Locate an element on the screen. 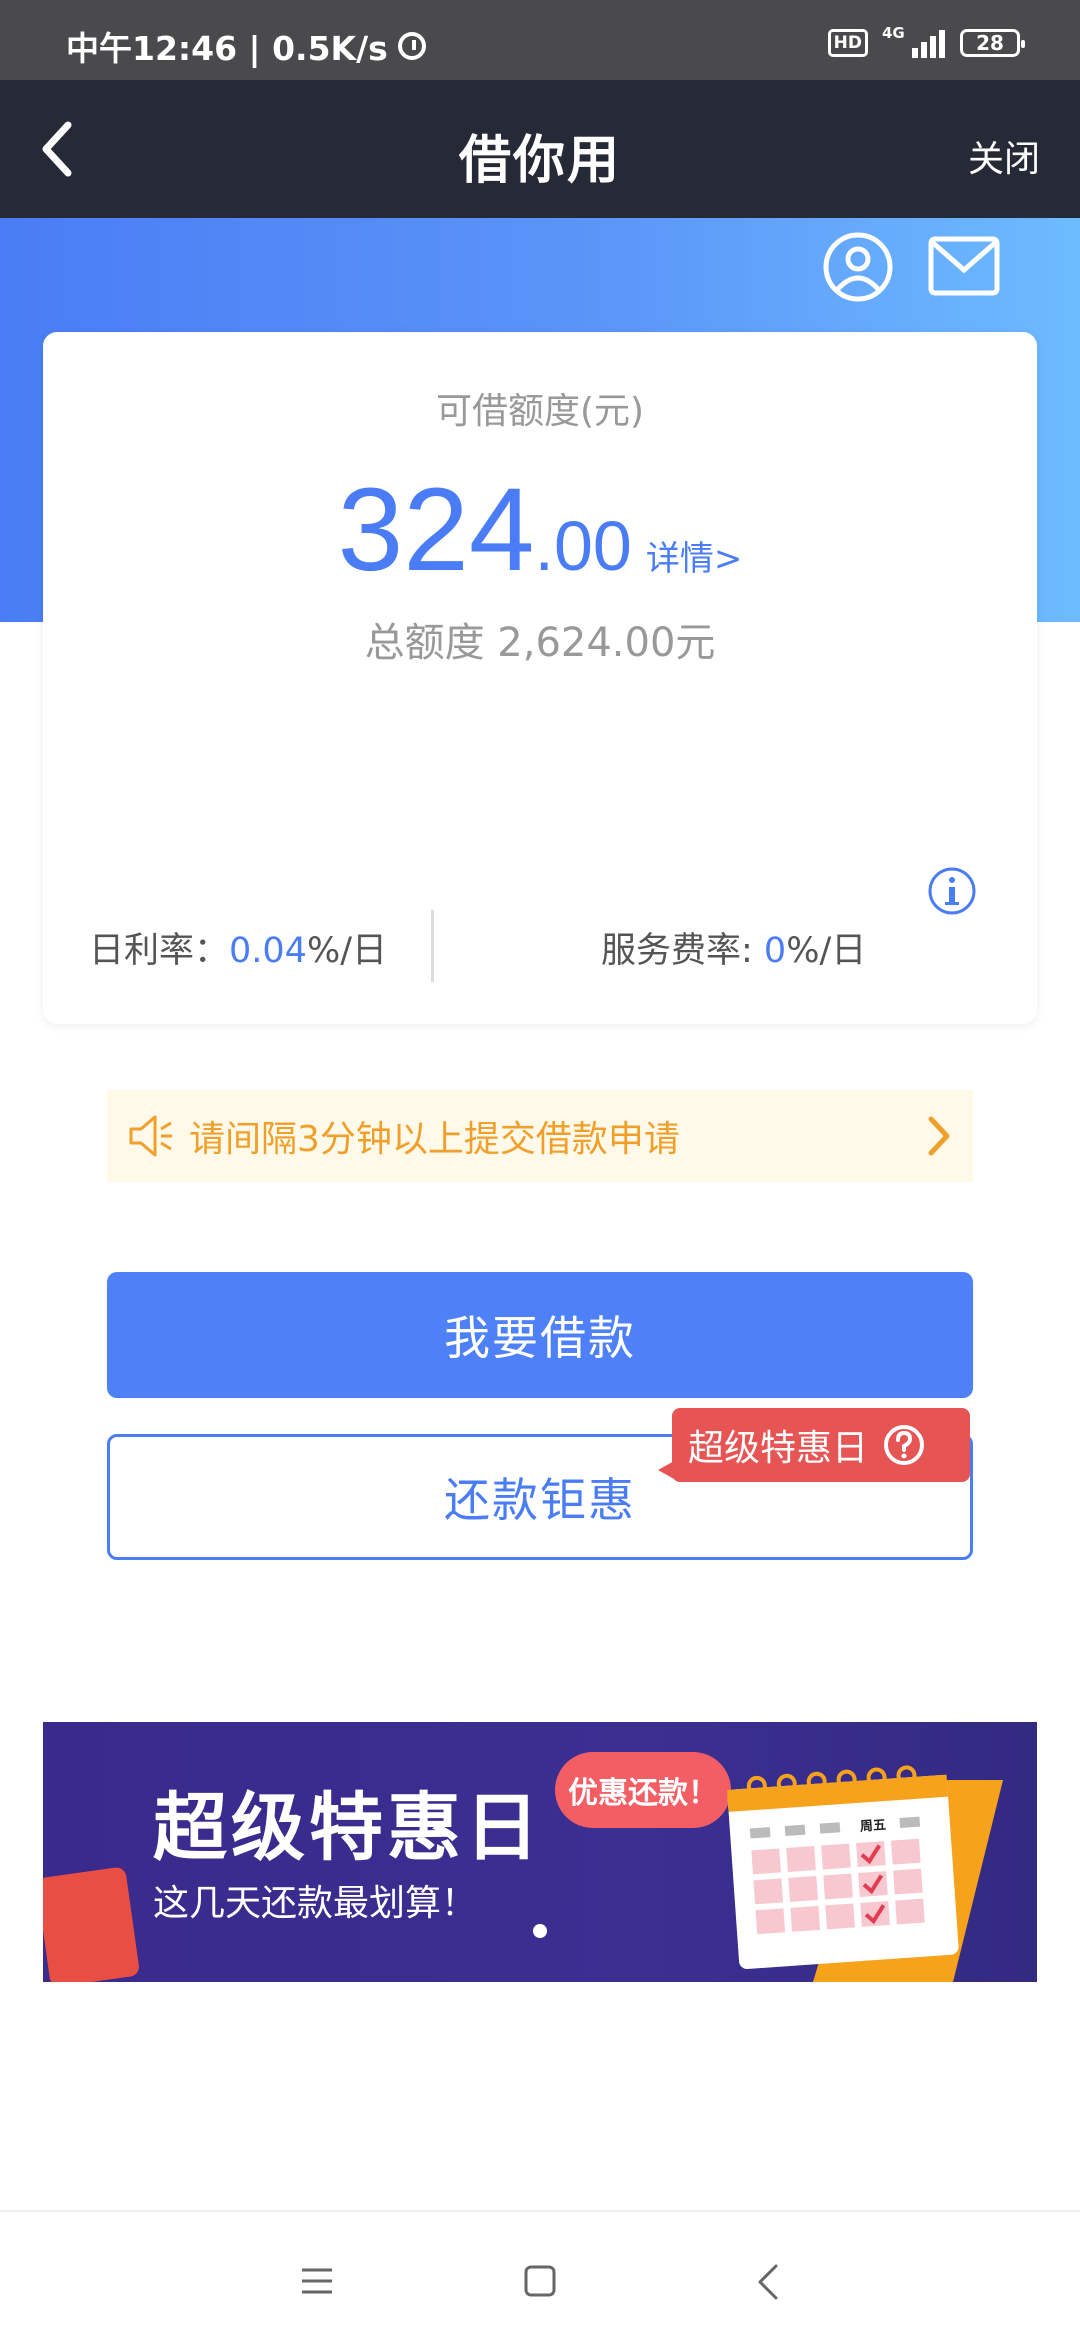  status-right: HD 4G 28 is located at coordinates (926, 41).